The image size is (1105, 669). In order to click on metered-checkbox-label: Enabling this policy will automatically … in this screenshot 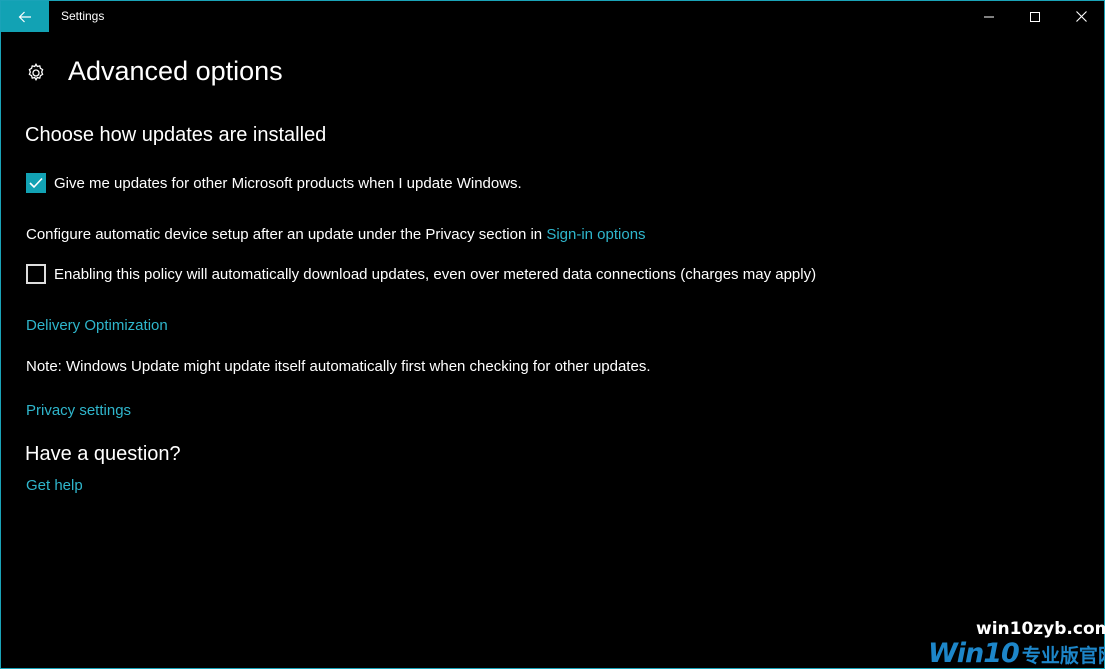, I will do `click(435, 274)`.